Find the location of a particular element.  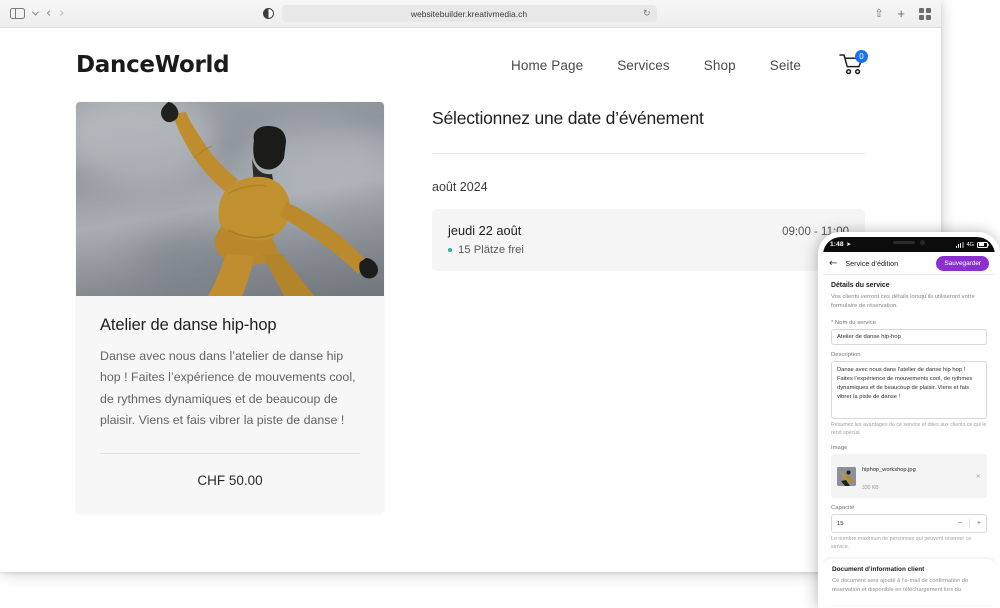

stepper-divider is located at coordinates (969, 524).